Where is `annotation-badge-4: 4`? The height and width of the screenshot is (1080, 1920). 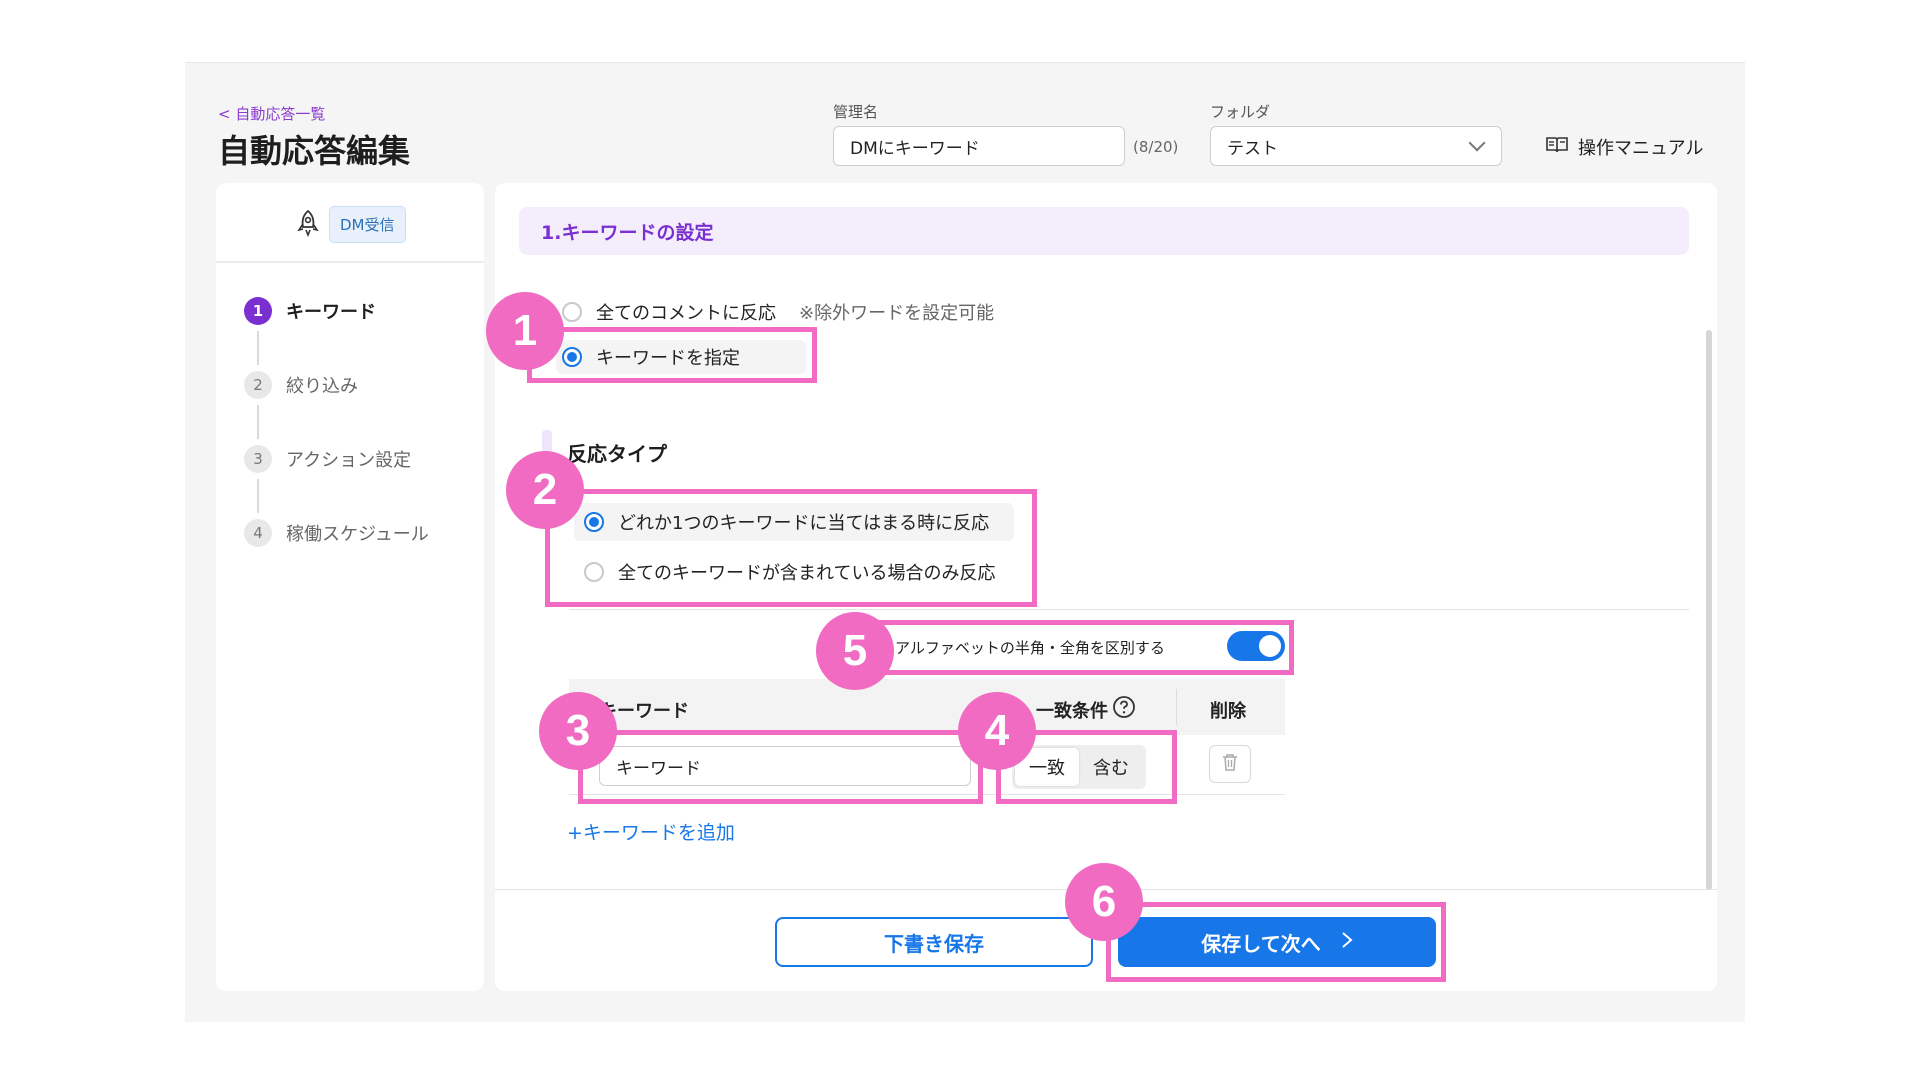 annotation-badge-4: 4 is located at coordinates (997, 731).